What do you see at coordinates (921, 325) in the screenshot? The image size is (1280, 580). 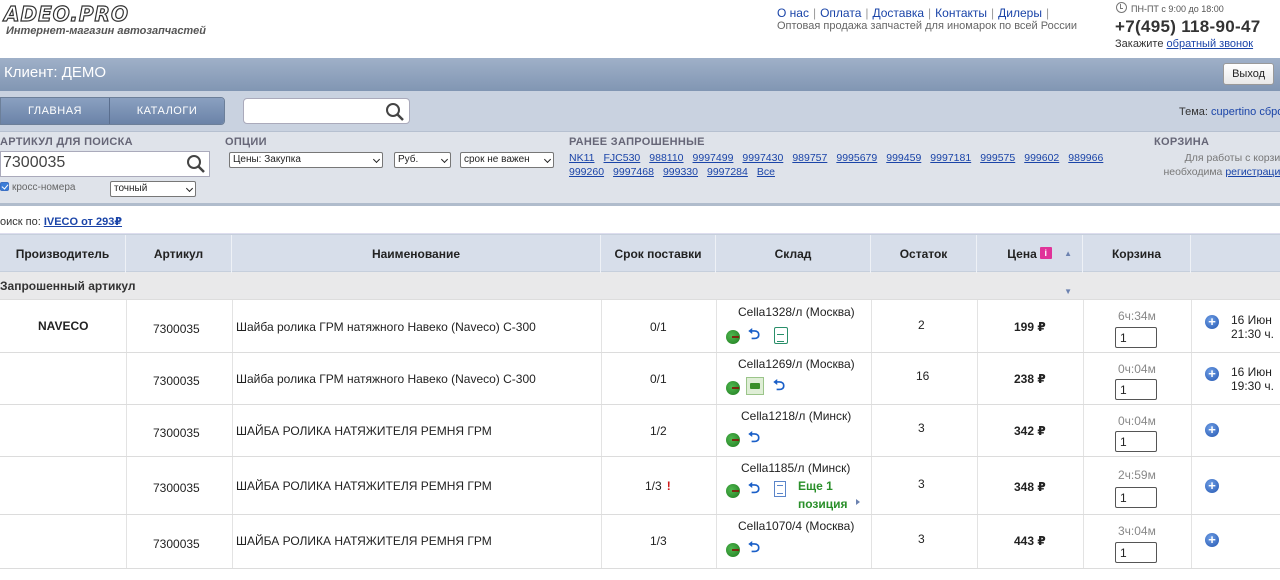 I see `stock-cell: 2` at bounding box center [921, 325].